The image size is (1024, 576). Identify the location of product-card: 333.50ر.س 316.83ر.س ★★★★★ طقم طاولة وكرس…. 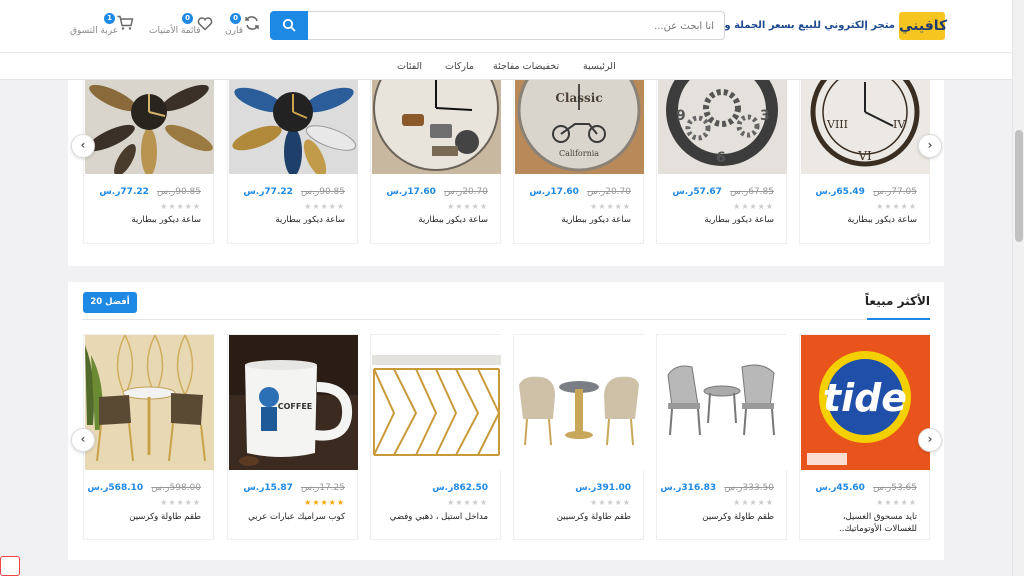
(721, 437).